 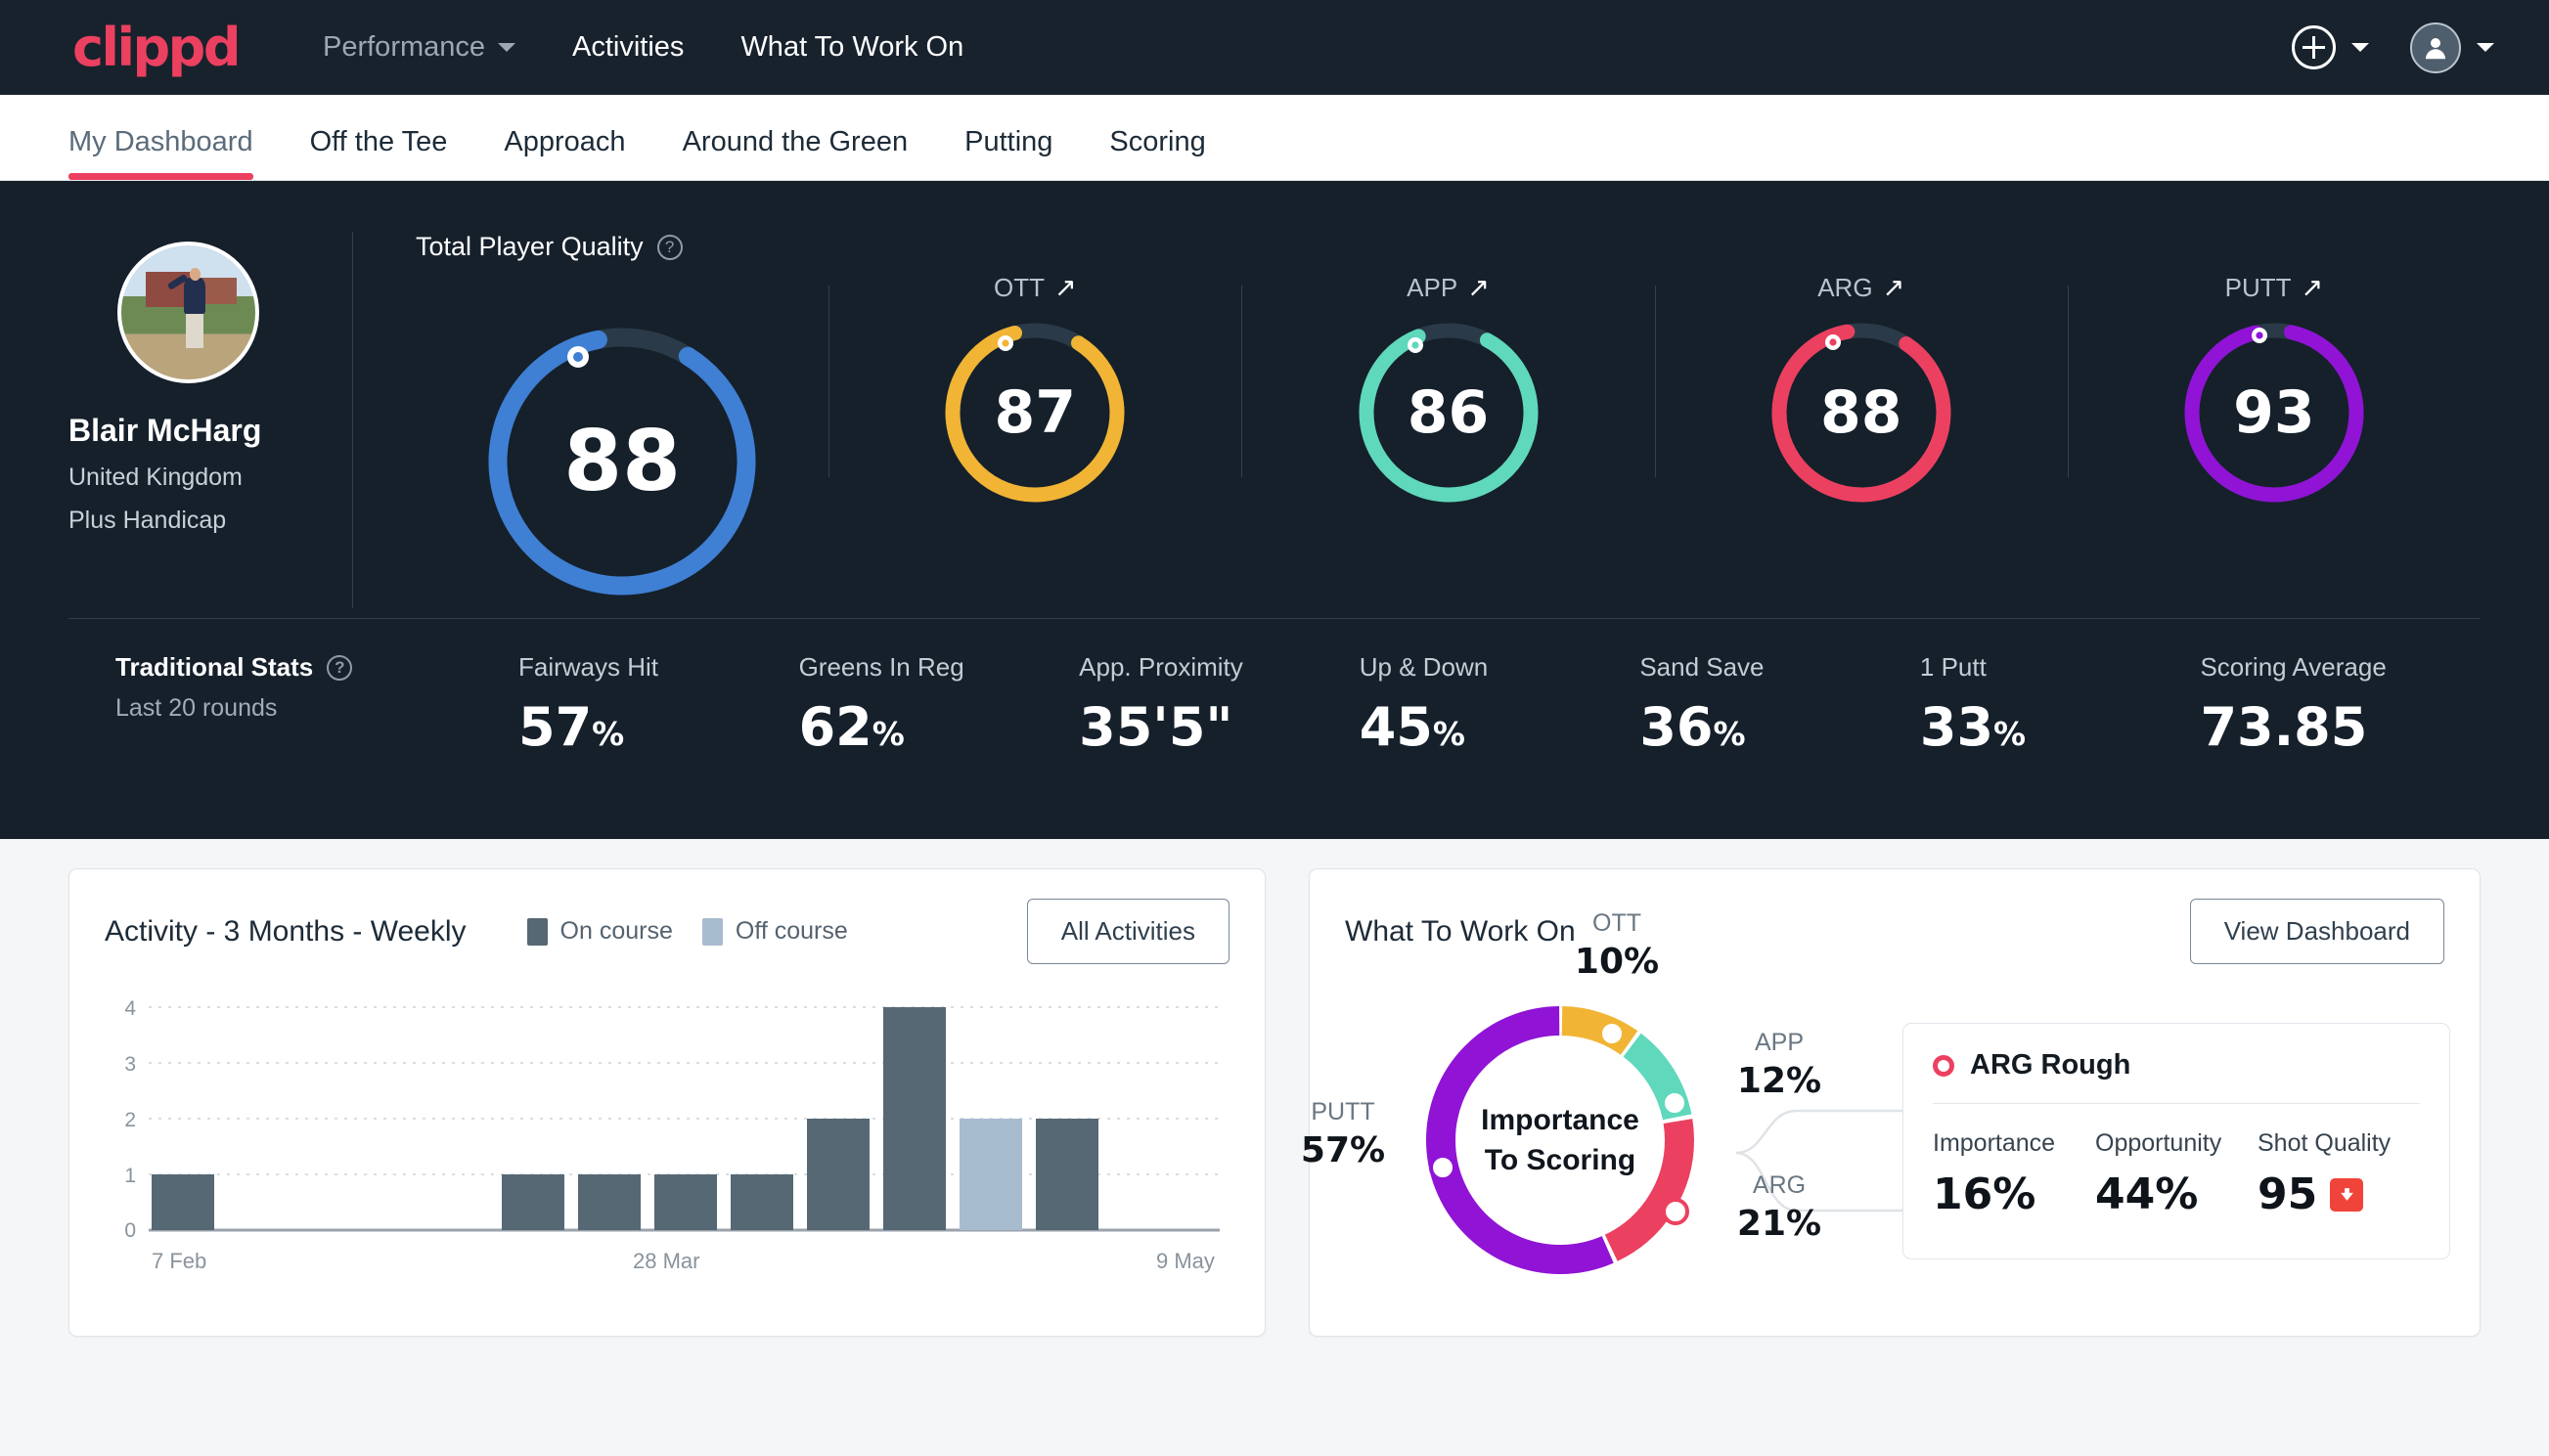 I want to click on ring-putt: PUTT ↗ 93, so click(x=2274, y=391).